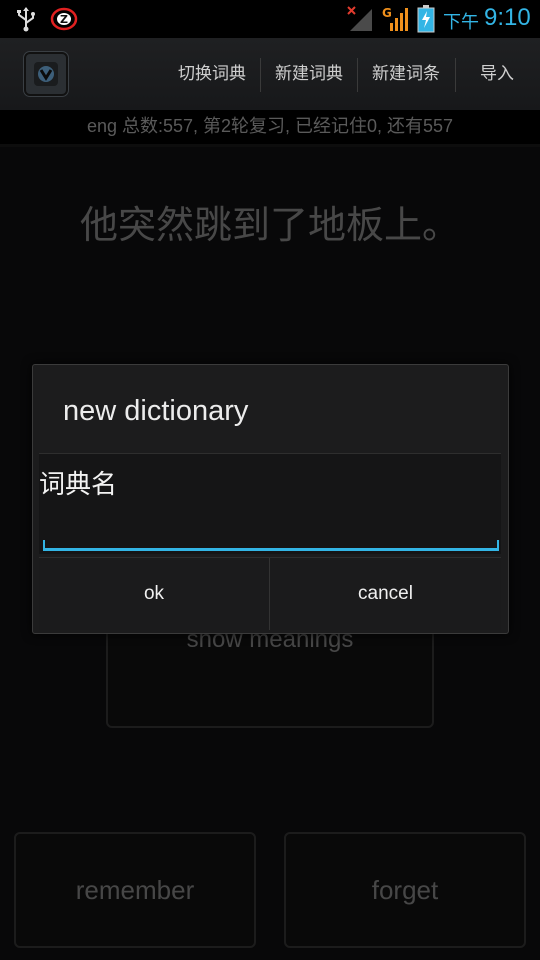 Image resolution: width=540 pixels, height=960 pixels. What do you see at coordinates (507, 17) in the screenshot?
I see `clock: 9:10` at bounding box center [507, 17].